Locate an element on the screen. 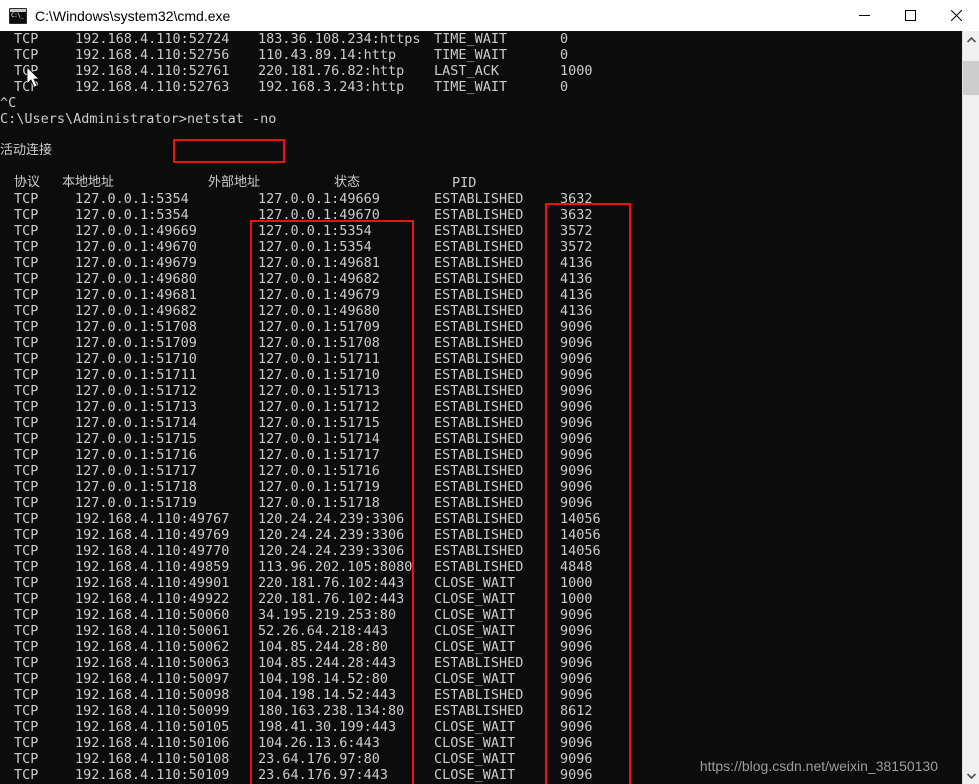 Image resolution: width=979 pixels, height=784 pixels. col-local: 192.168.4.110:49769 is located at coordinates (152, 535).